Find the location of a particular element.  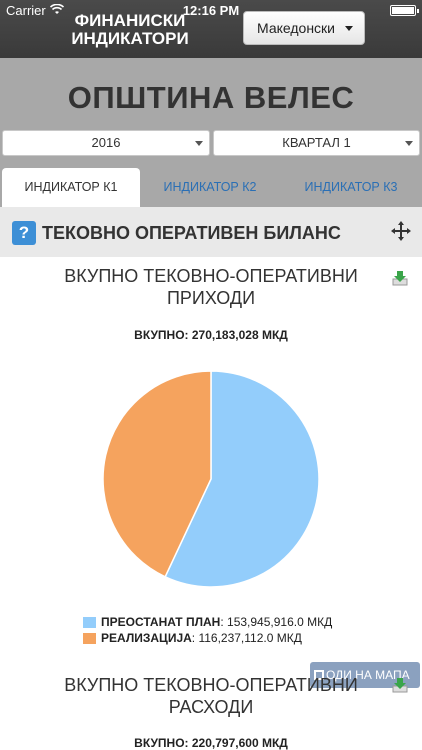

battery-icon is located at coordinates (404, 10).